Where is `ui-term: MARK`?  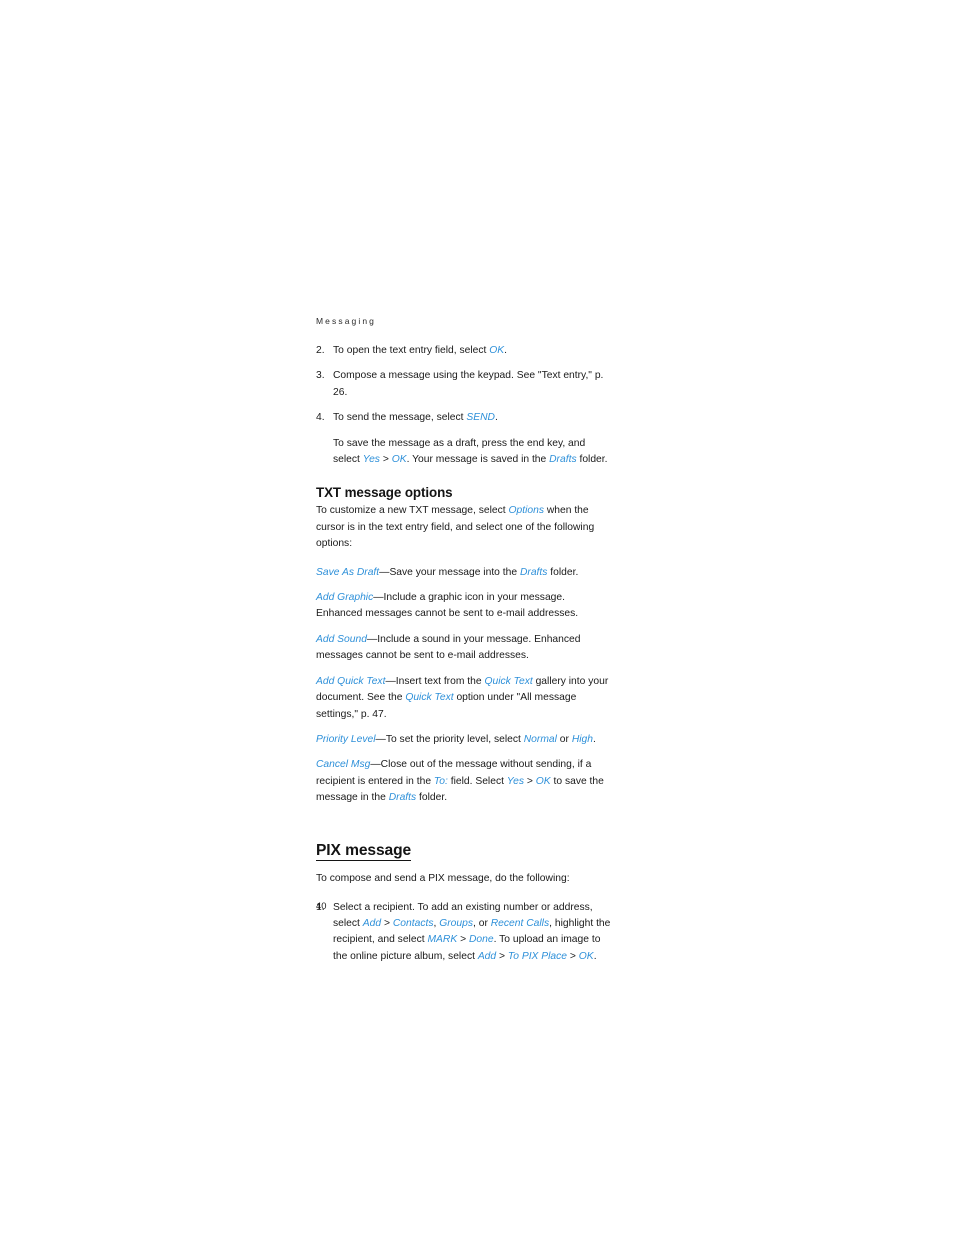
ui-term: MARK is located at coordinates (442, 940).